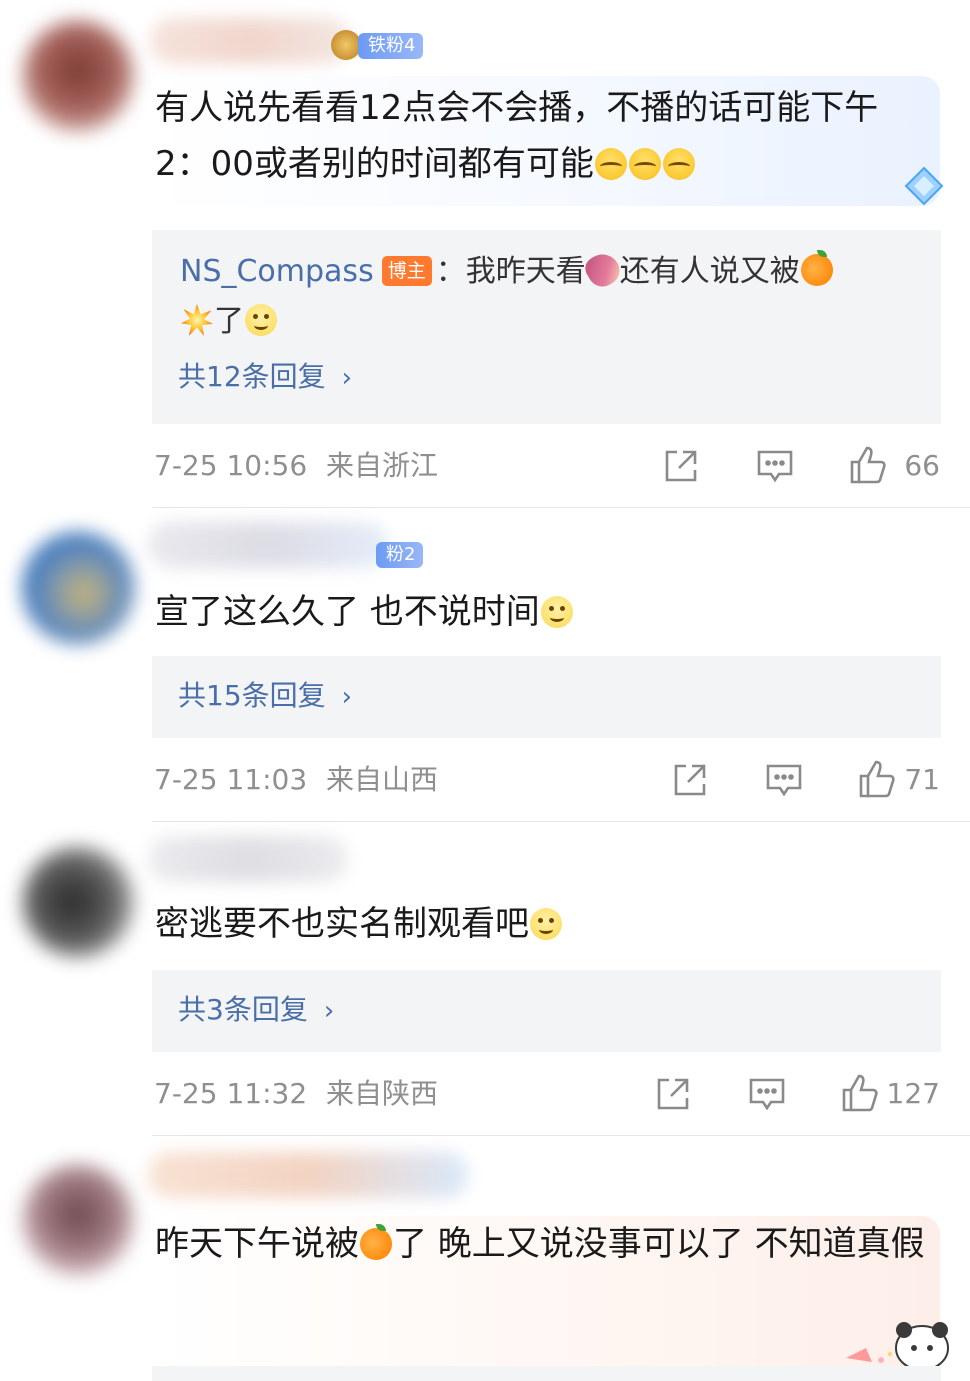 This screenshot has width=970, height=1381. Describe the element at coordinates (546, 1373) in the screenshot. I see `reply-preview` at that location.